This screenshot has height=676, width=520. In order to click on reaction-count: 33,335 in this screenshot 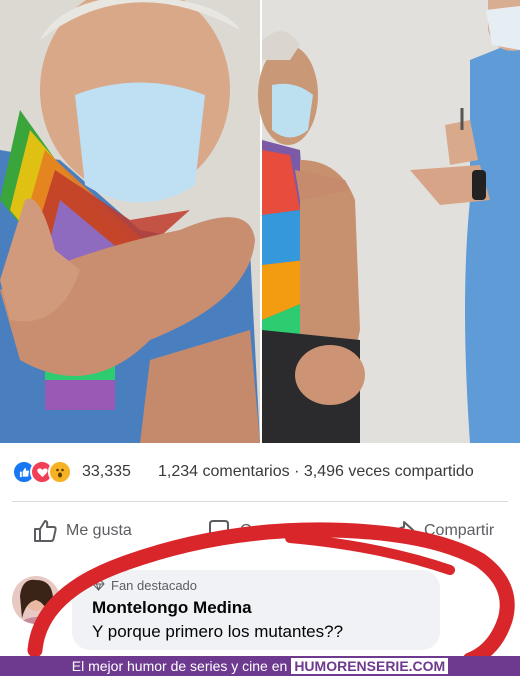, I will do `click(106, 472)`.